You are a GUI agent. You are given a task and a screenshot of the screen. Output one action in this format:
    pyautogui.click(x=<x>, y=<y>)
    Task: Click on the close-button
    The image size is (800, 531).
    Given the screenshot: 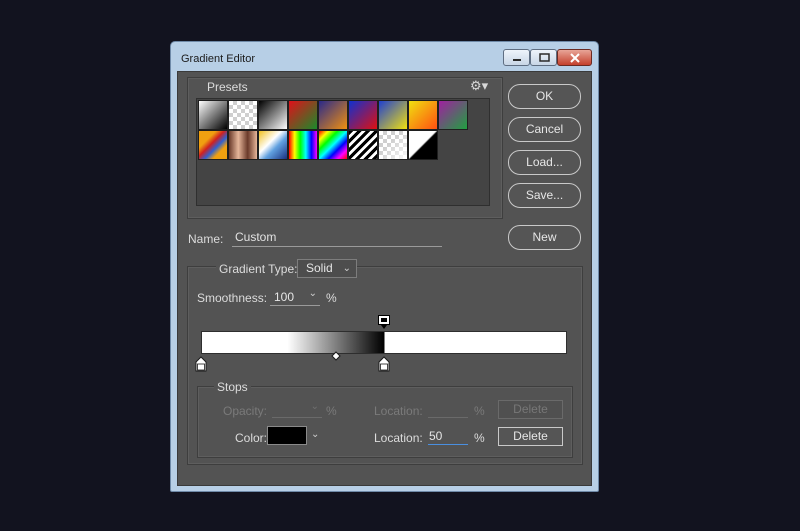 What is the action you would take?
    pyautogui.click(x=574, y=57)
    